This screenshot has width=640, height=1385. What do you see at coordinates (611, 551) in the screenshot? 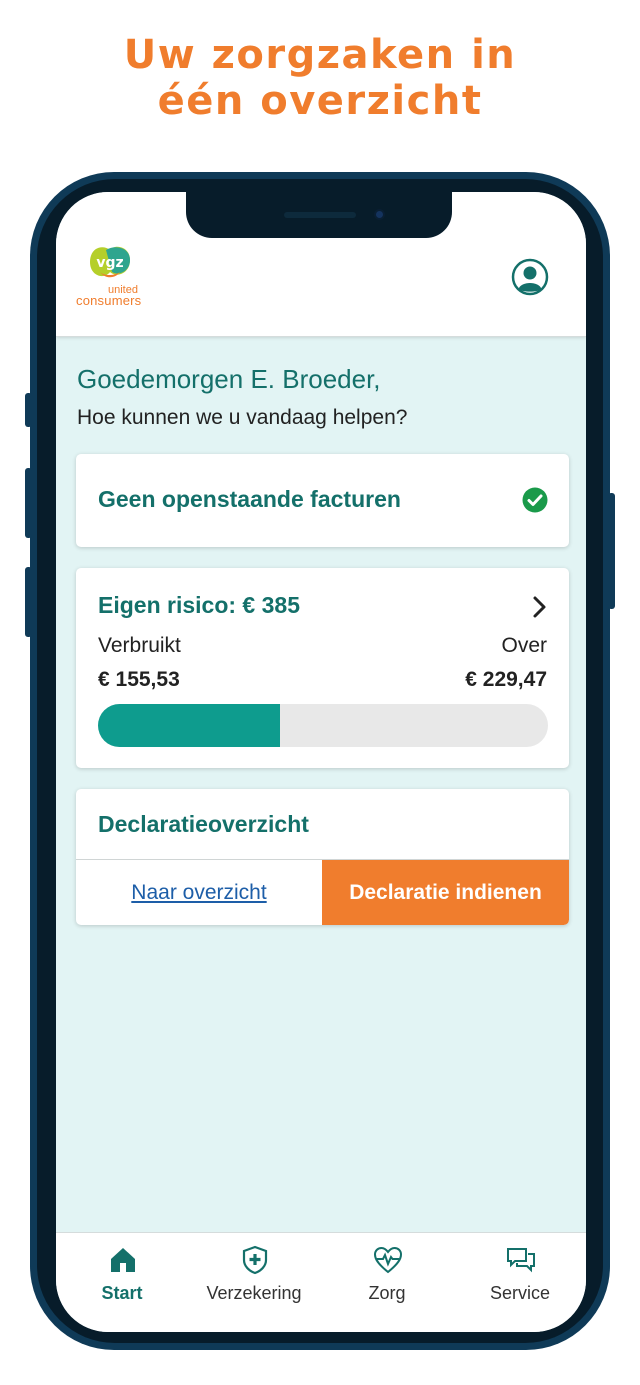
I see `phone-side-button-right` at bounding box center [611, 551].